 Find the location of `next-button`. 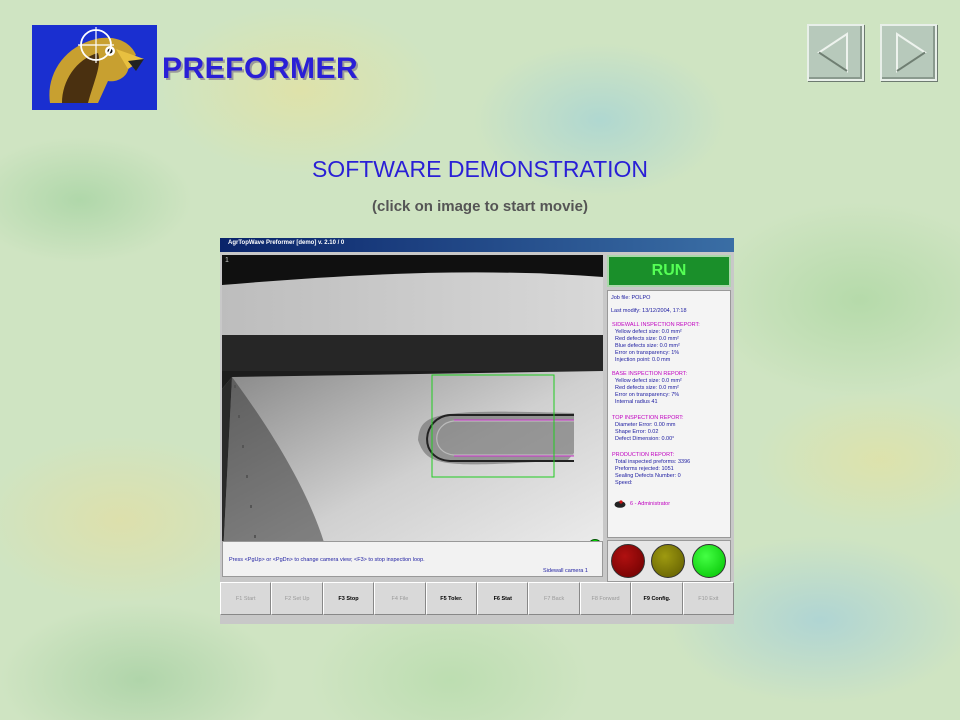

next-button is located at coordinates (908, 52).